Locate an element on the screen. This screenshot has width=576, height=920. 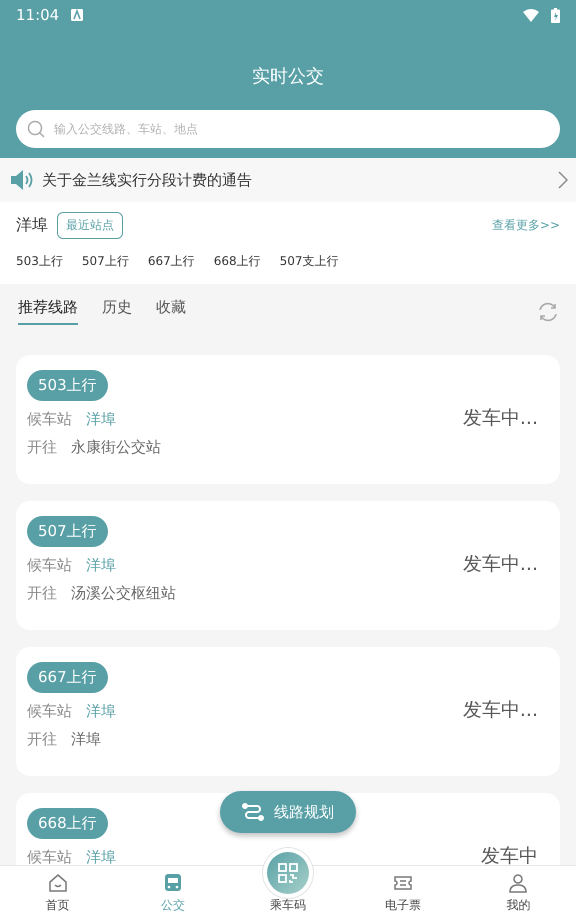
tab: 推荐线路 is located at coordinates (48, 311).